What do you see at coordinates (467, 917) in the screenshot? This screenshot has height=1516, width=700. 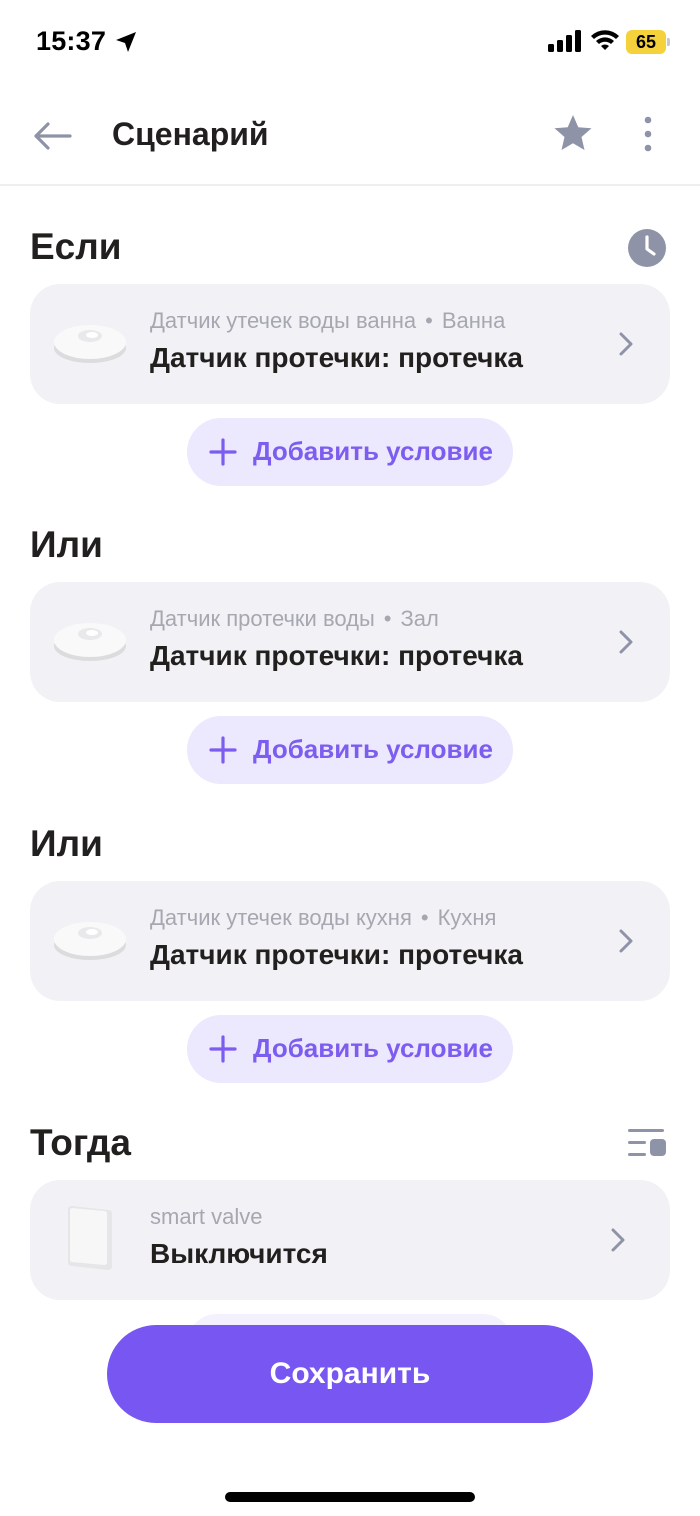 I see `room-name: Кухня` at bounding box center [467, 917].